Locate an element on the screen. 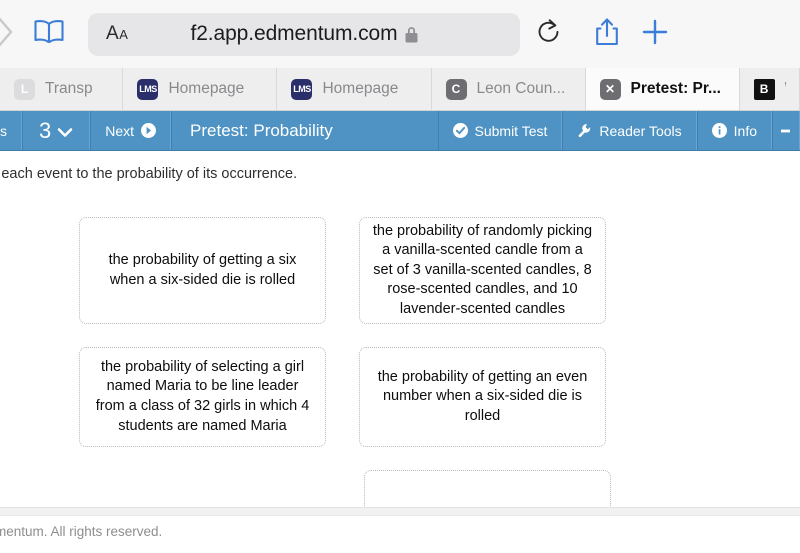 The height and width of the screenshot is (553, 800). url-display: f2.app.edmentum.com is located at coordinates (304, 34).